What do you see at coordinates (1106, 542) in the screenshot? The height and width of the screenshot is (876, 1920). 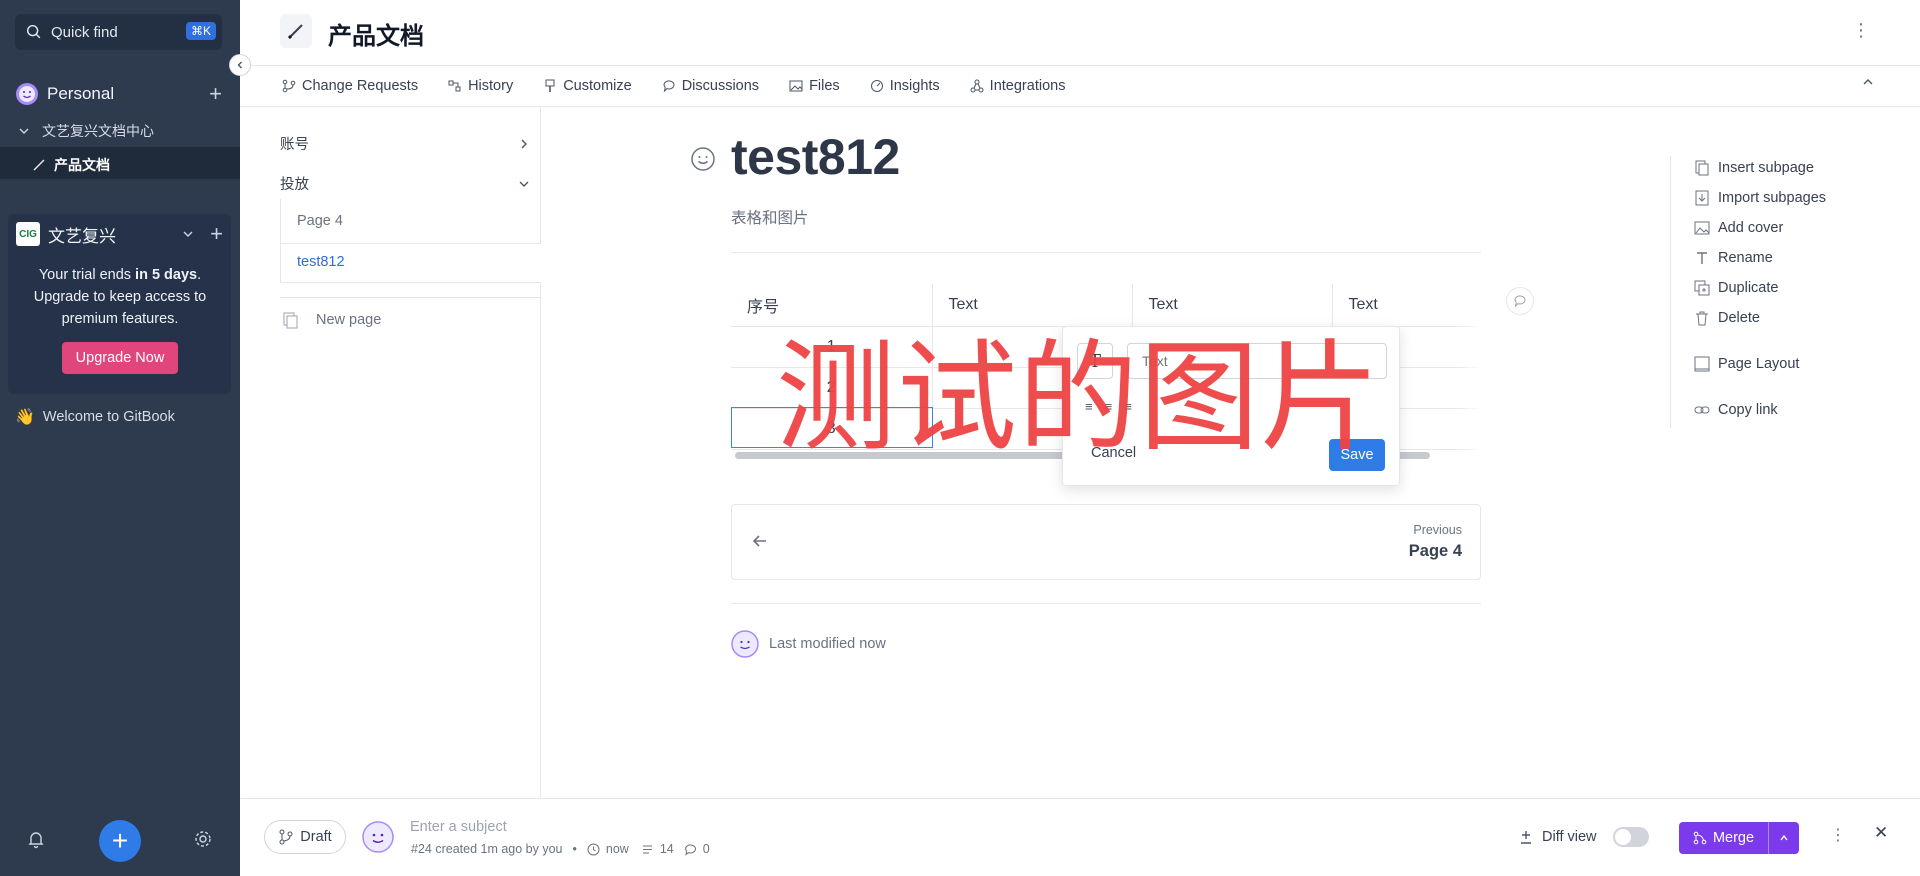 I see `previous-page-card: Previous Page 4` at bounding box center [1106, 542].